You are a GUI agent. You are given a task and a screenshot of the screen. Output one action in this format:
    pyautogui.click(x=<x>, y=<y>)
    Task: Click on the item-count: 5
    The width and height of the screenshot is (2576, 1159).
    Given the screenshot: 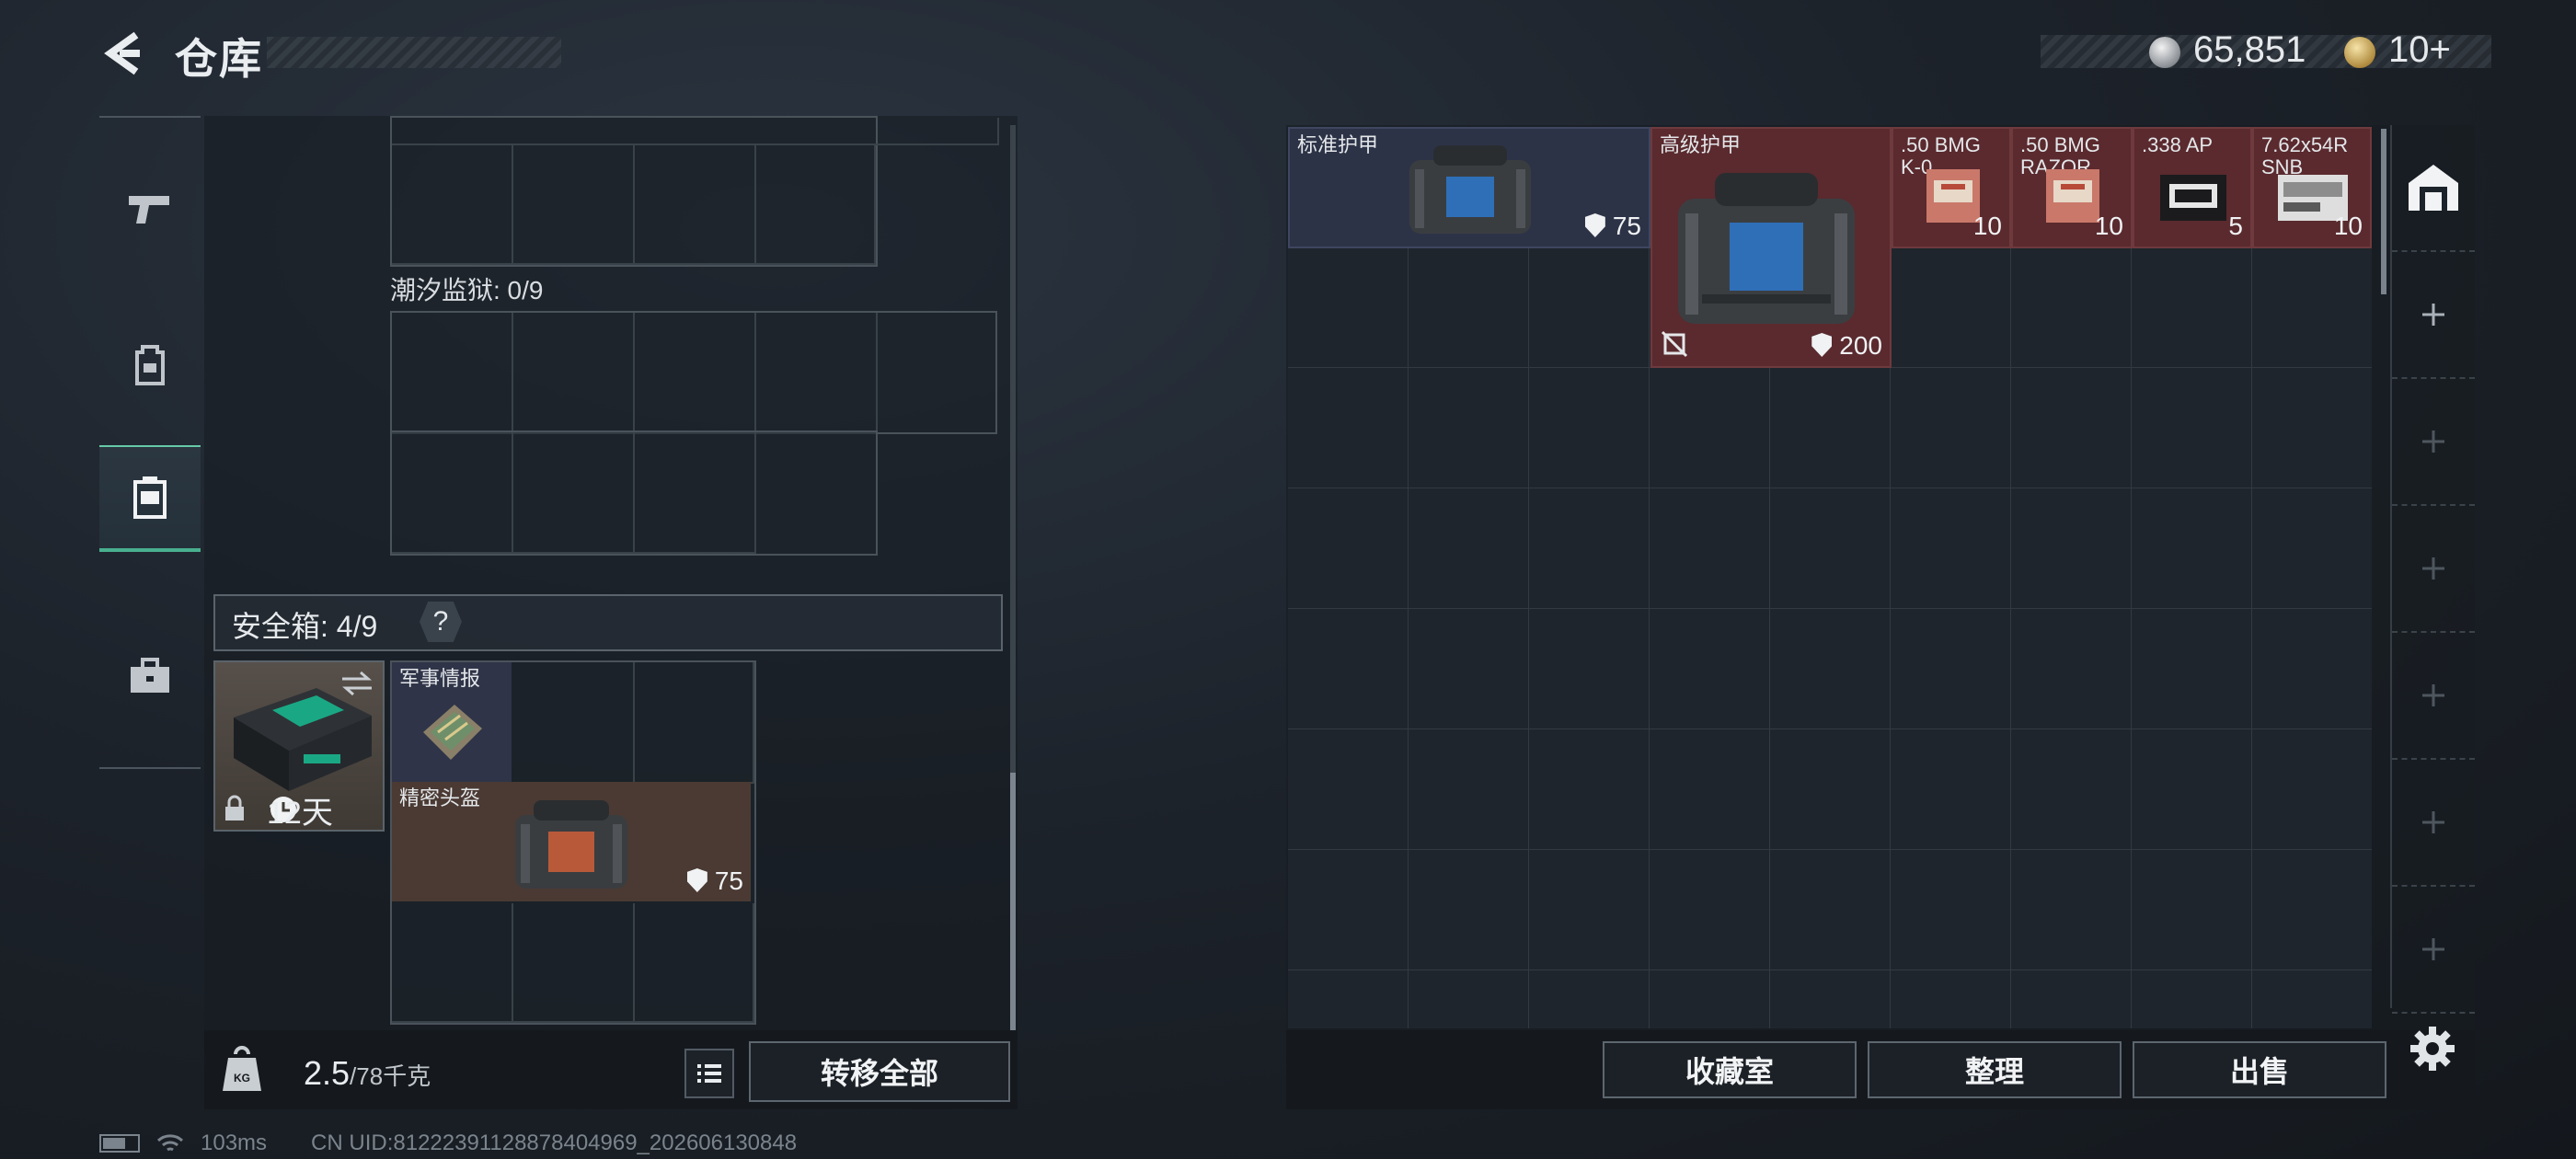 What is the action you would take?
    pyautogui.click(x=2235, y=226)
    